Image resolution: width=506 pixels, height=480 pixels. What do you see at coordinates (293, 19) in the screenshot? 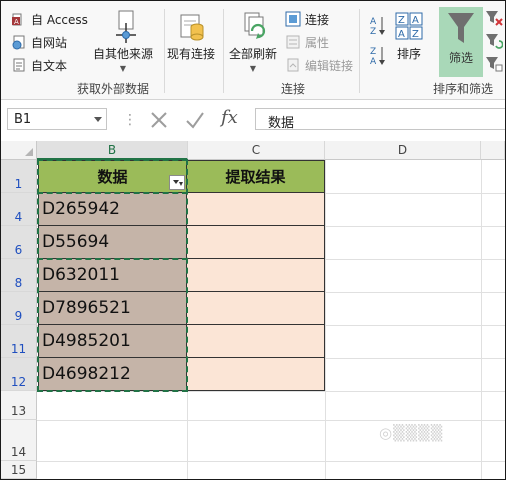
I see `connections-icon` at bounding box center [293, 19].